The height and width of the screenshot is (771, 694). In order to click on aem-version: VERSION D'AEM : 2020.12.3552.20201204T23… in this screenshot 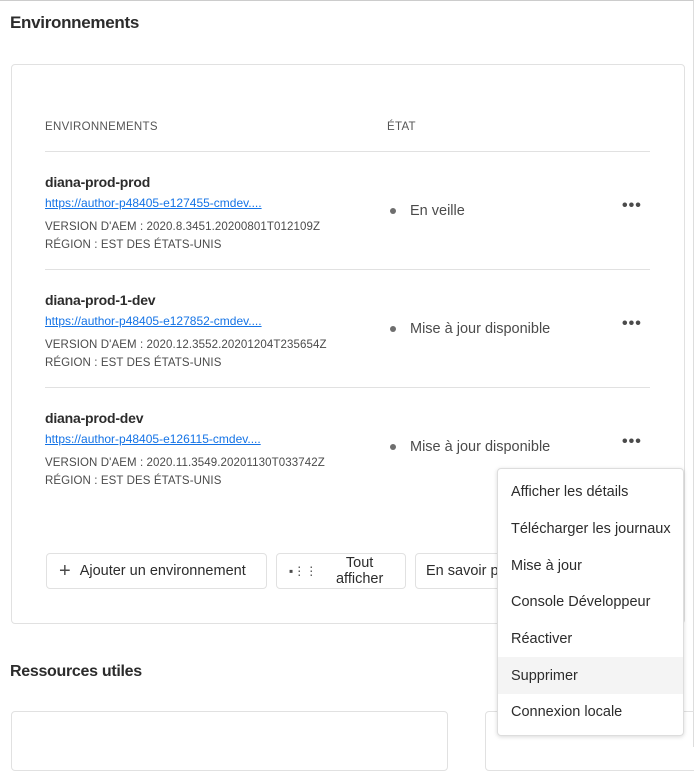, I will do `click(186, 345)`.